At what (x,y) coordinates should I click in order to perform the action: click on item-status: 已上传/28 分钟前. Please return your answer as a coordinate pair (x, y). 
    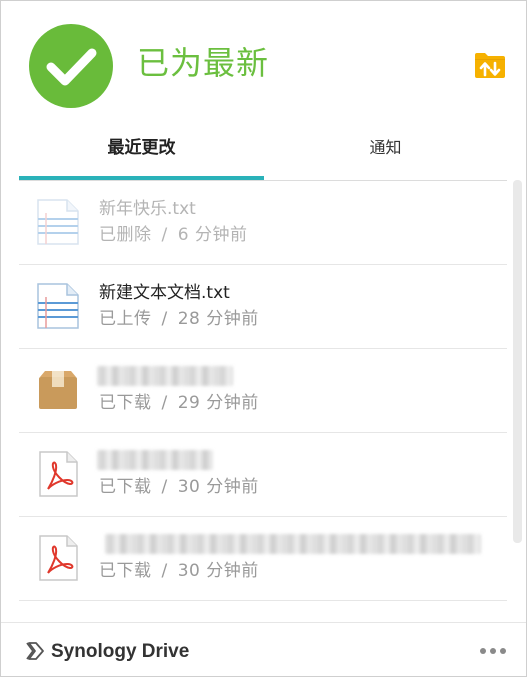
    Looking at the image, I should click on (179, 319).